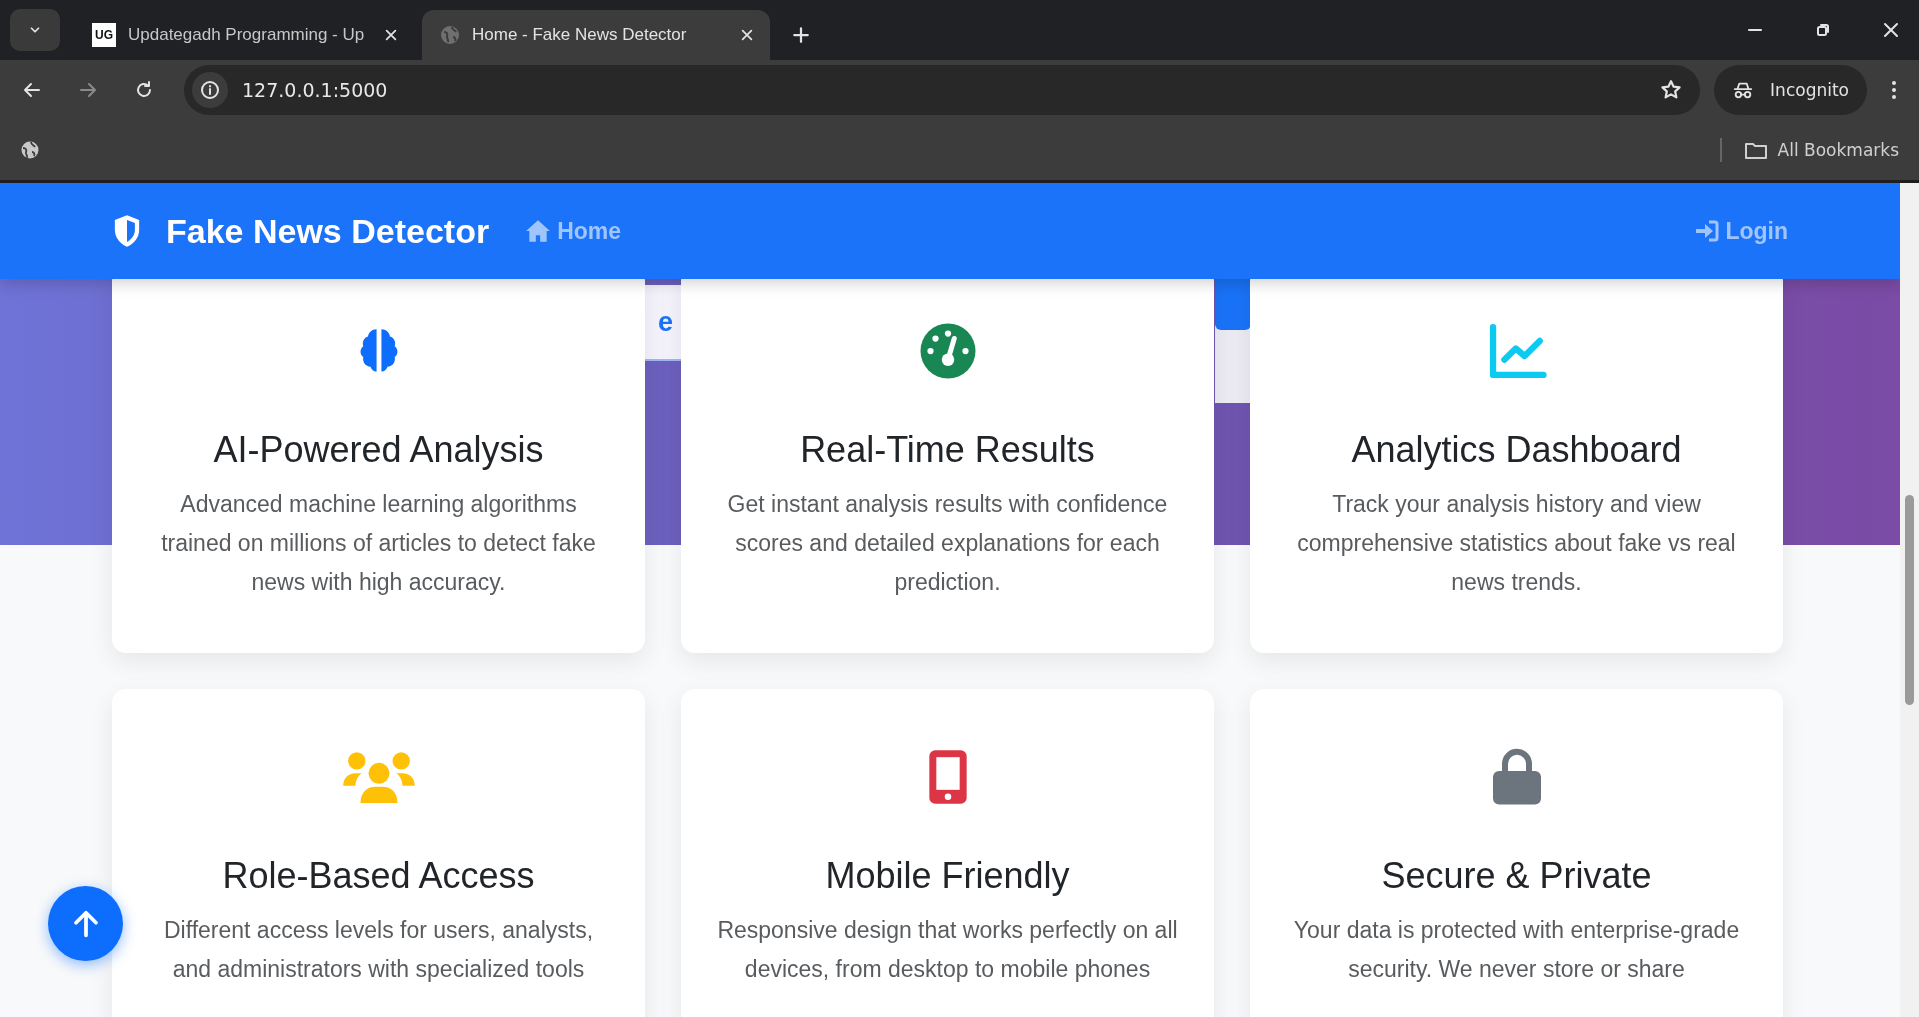  Describe the element at coordinates (947, 950) in the screenshot. I see `feature-description: Responsive design that works perfectly on all devices, from desktop to mobile phones` at that location.